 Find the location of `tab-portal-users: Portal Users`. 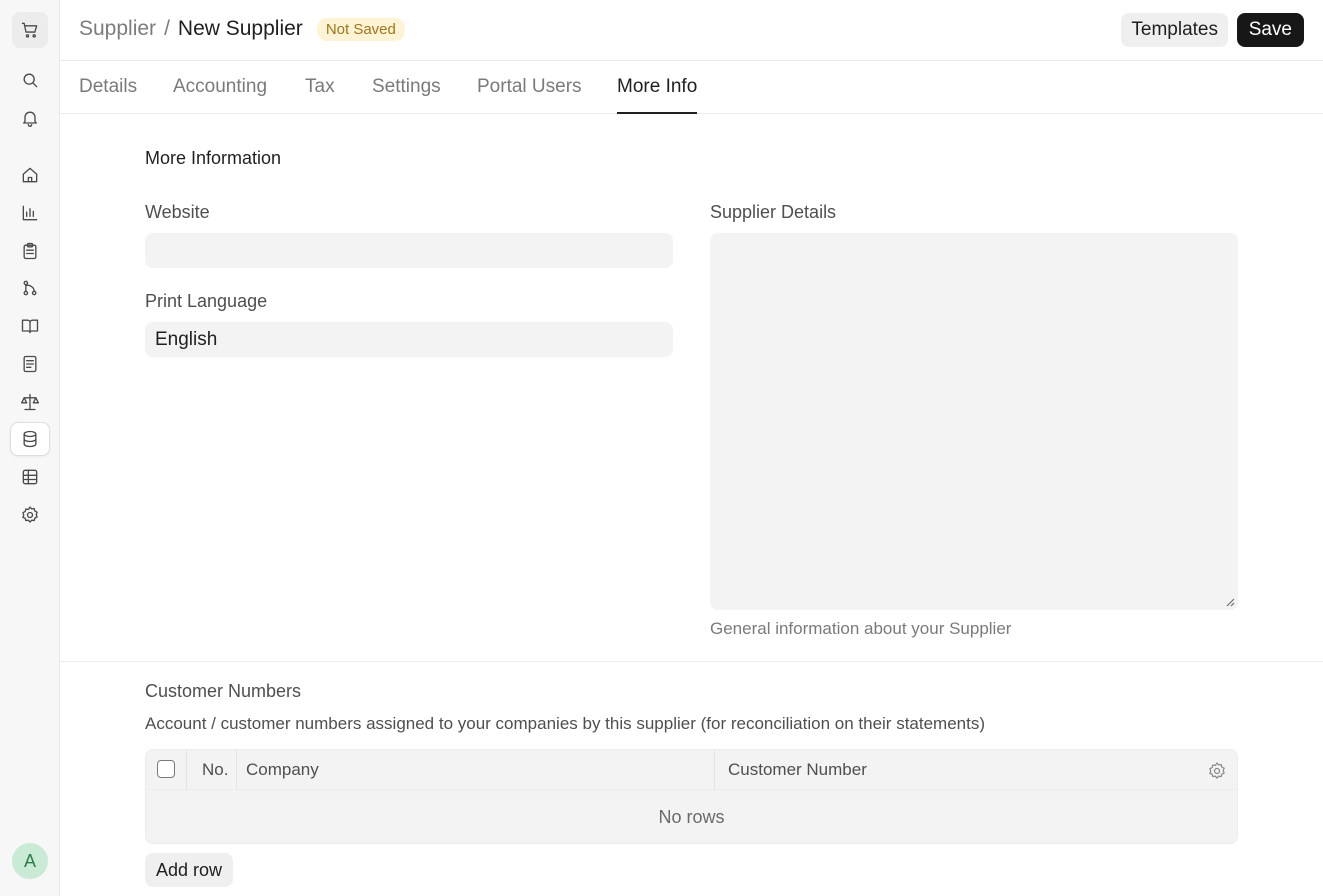

tab-portal-users: Portal Users is located at coordinates (529, 95).